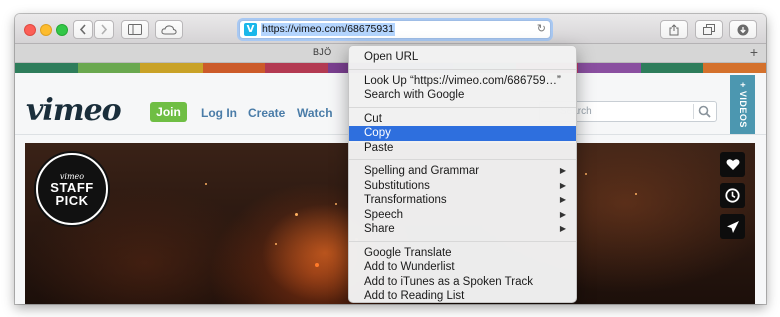 This screenshot has height=317, width=780. I want to click on watch-later-button, so click(732, 195).